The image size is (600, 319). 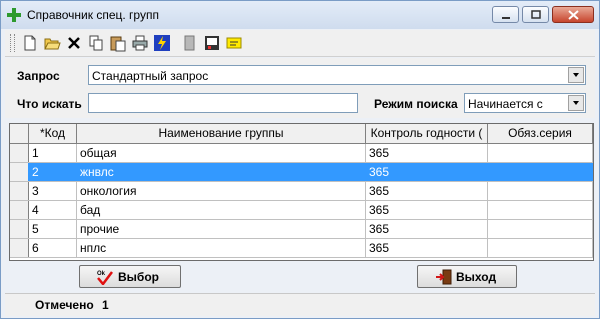 I want to click on cell-name: бад, so click(x=221, y=210).